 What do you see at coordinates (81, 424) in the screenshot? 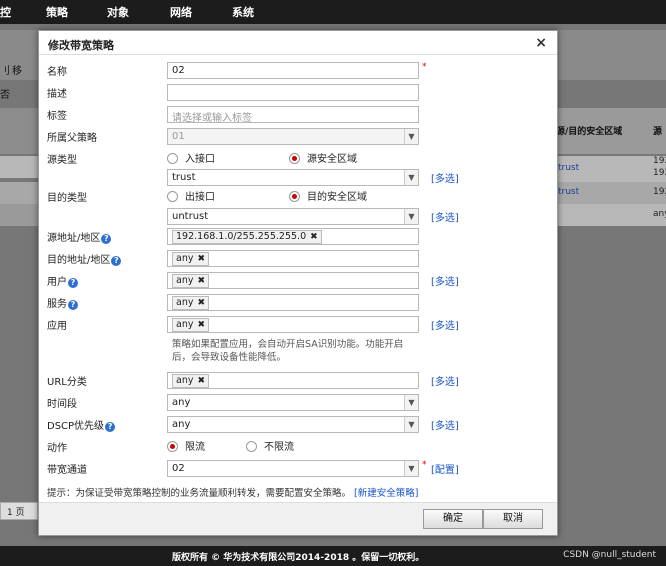
I see `dscp-label: DSCP优先级?` at bounding box center [81, 424].